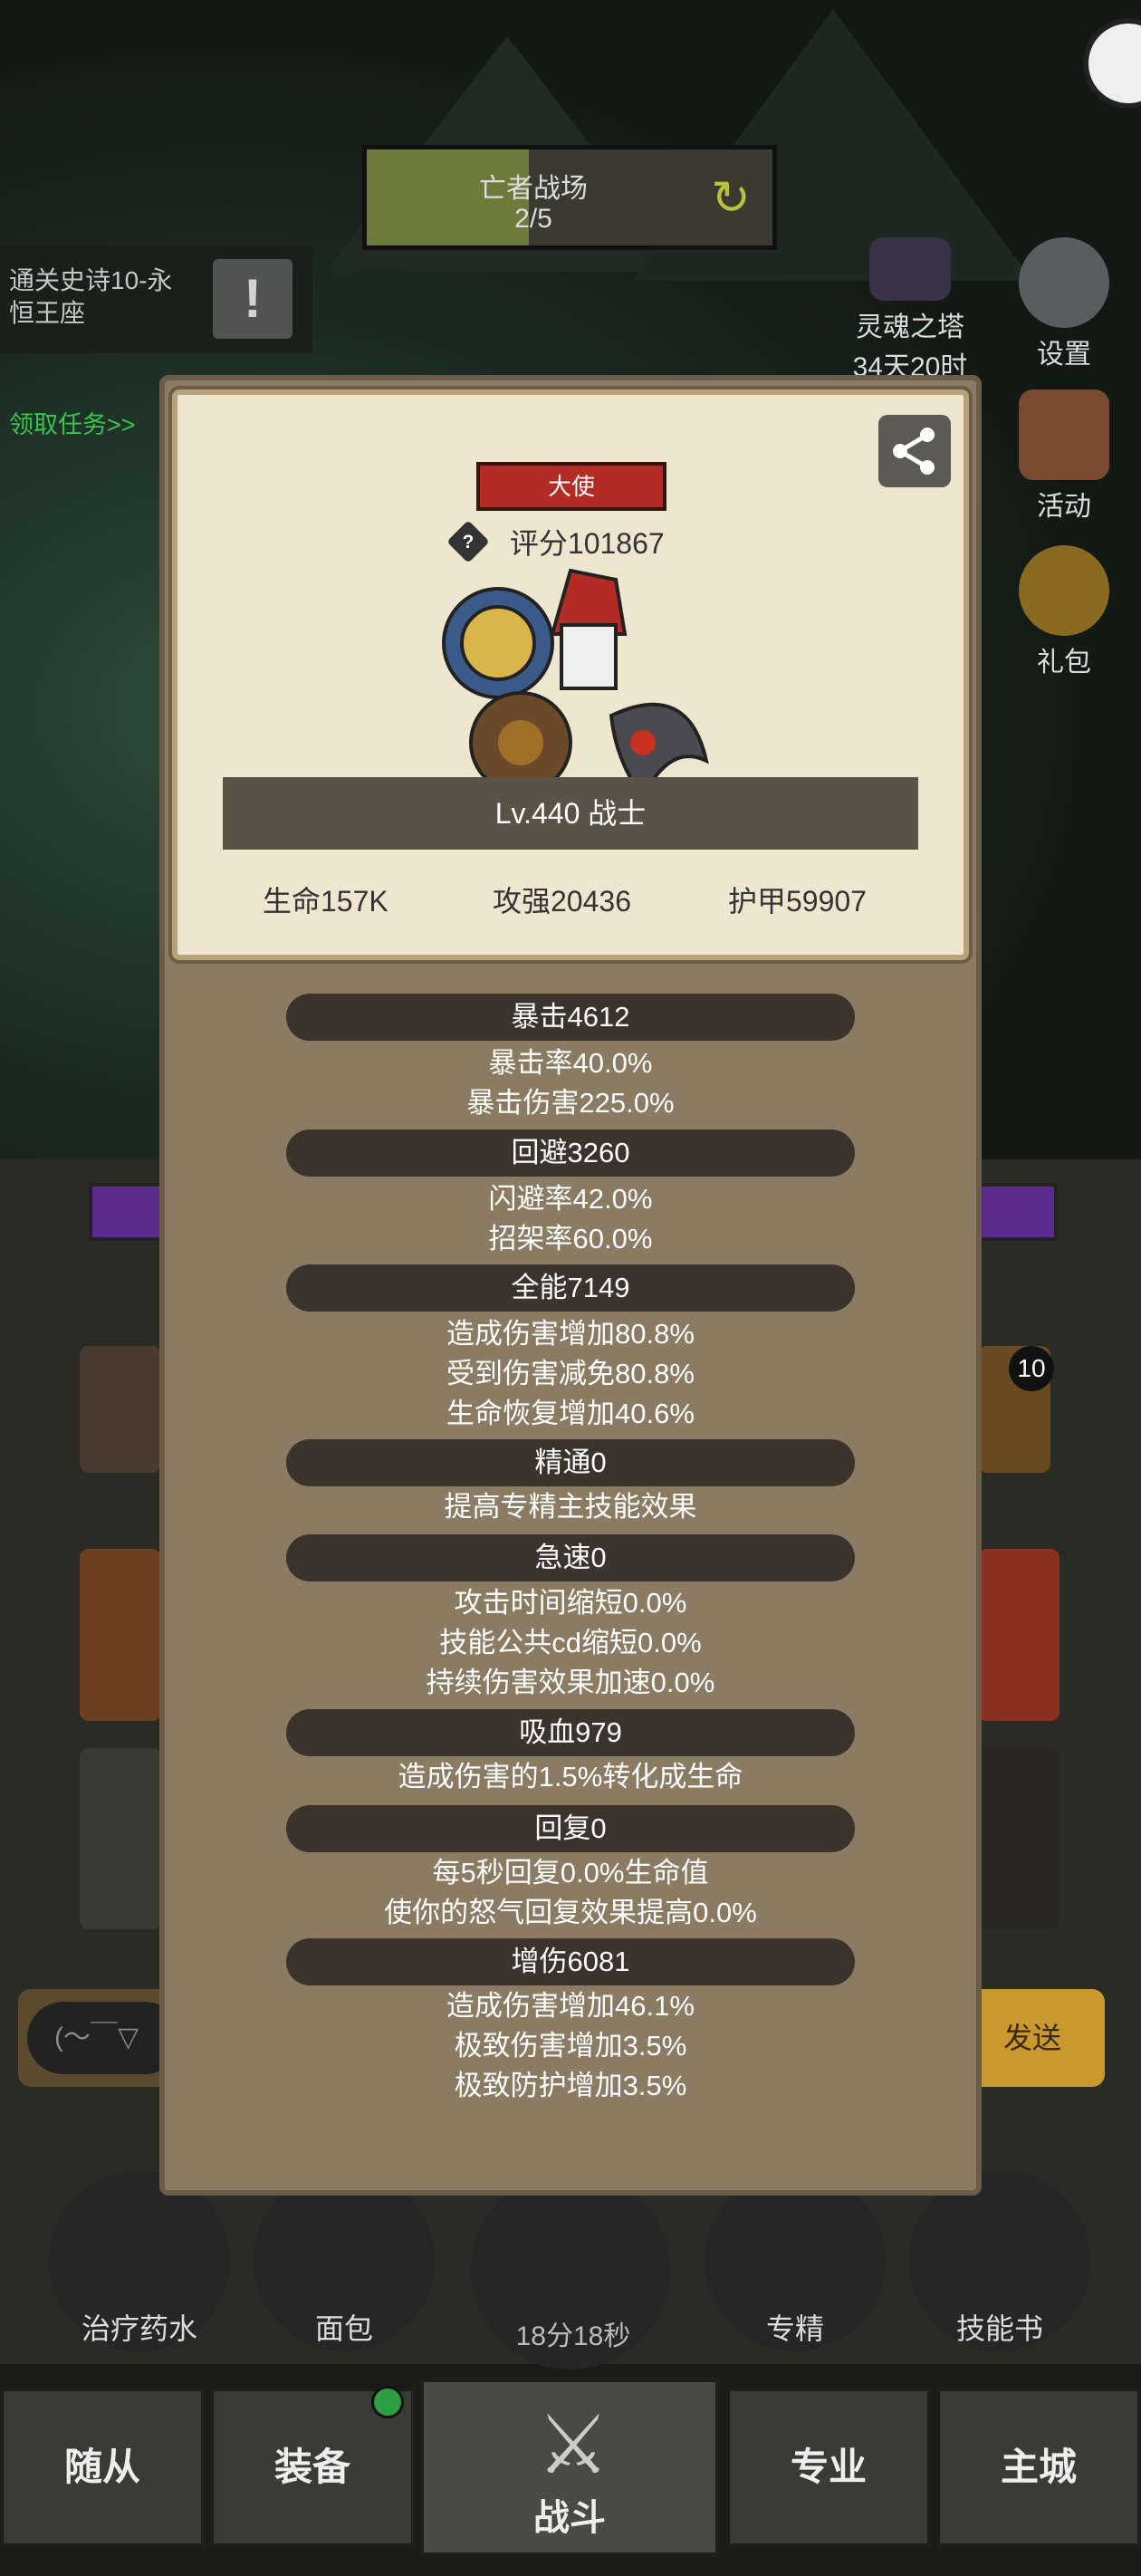 This screenshot has height=2576, width=1141. I want to click on section-line: 暴击率40.0%, so click(570, 1063).